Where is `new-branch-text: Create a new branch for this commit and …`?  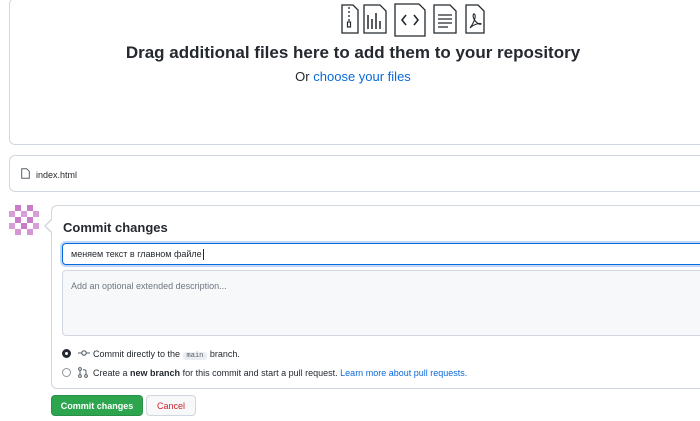
new-branch-text: Create a new branch for this commit and … is located at coordinates (280, 373).